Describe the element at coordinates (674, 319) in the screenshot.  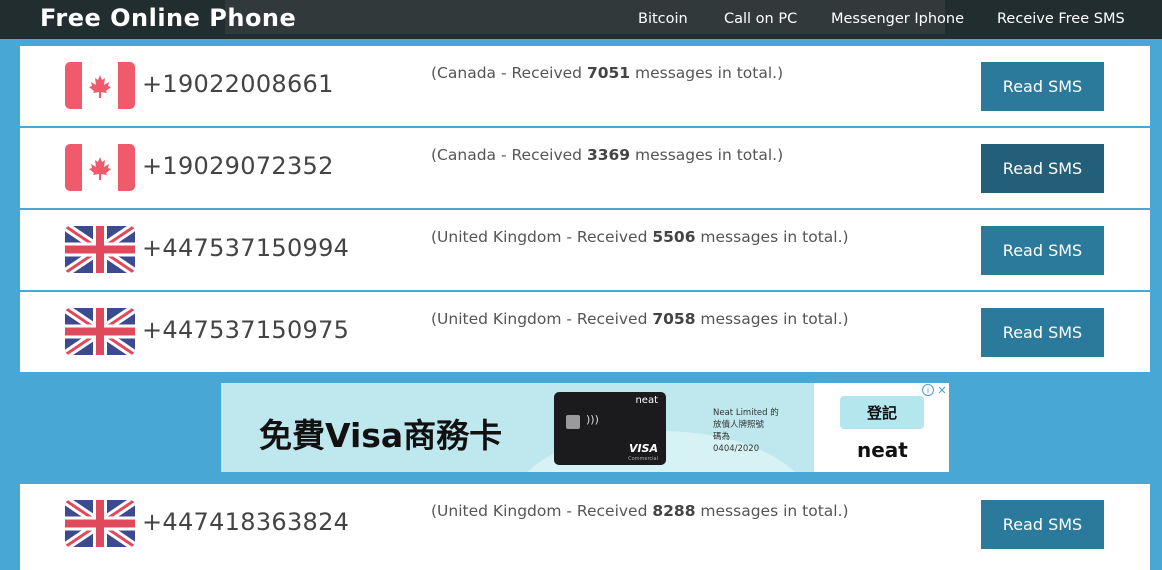
I see `message-count: 7058` at that location.